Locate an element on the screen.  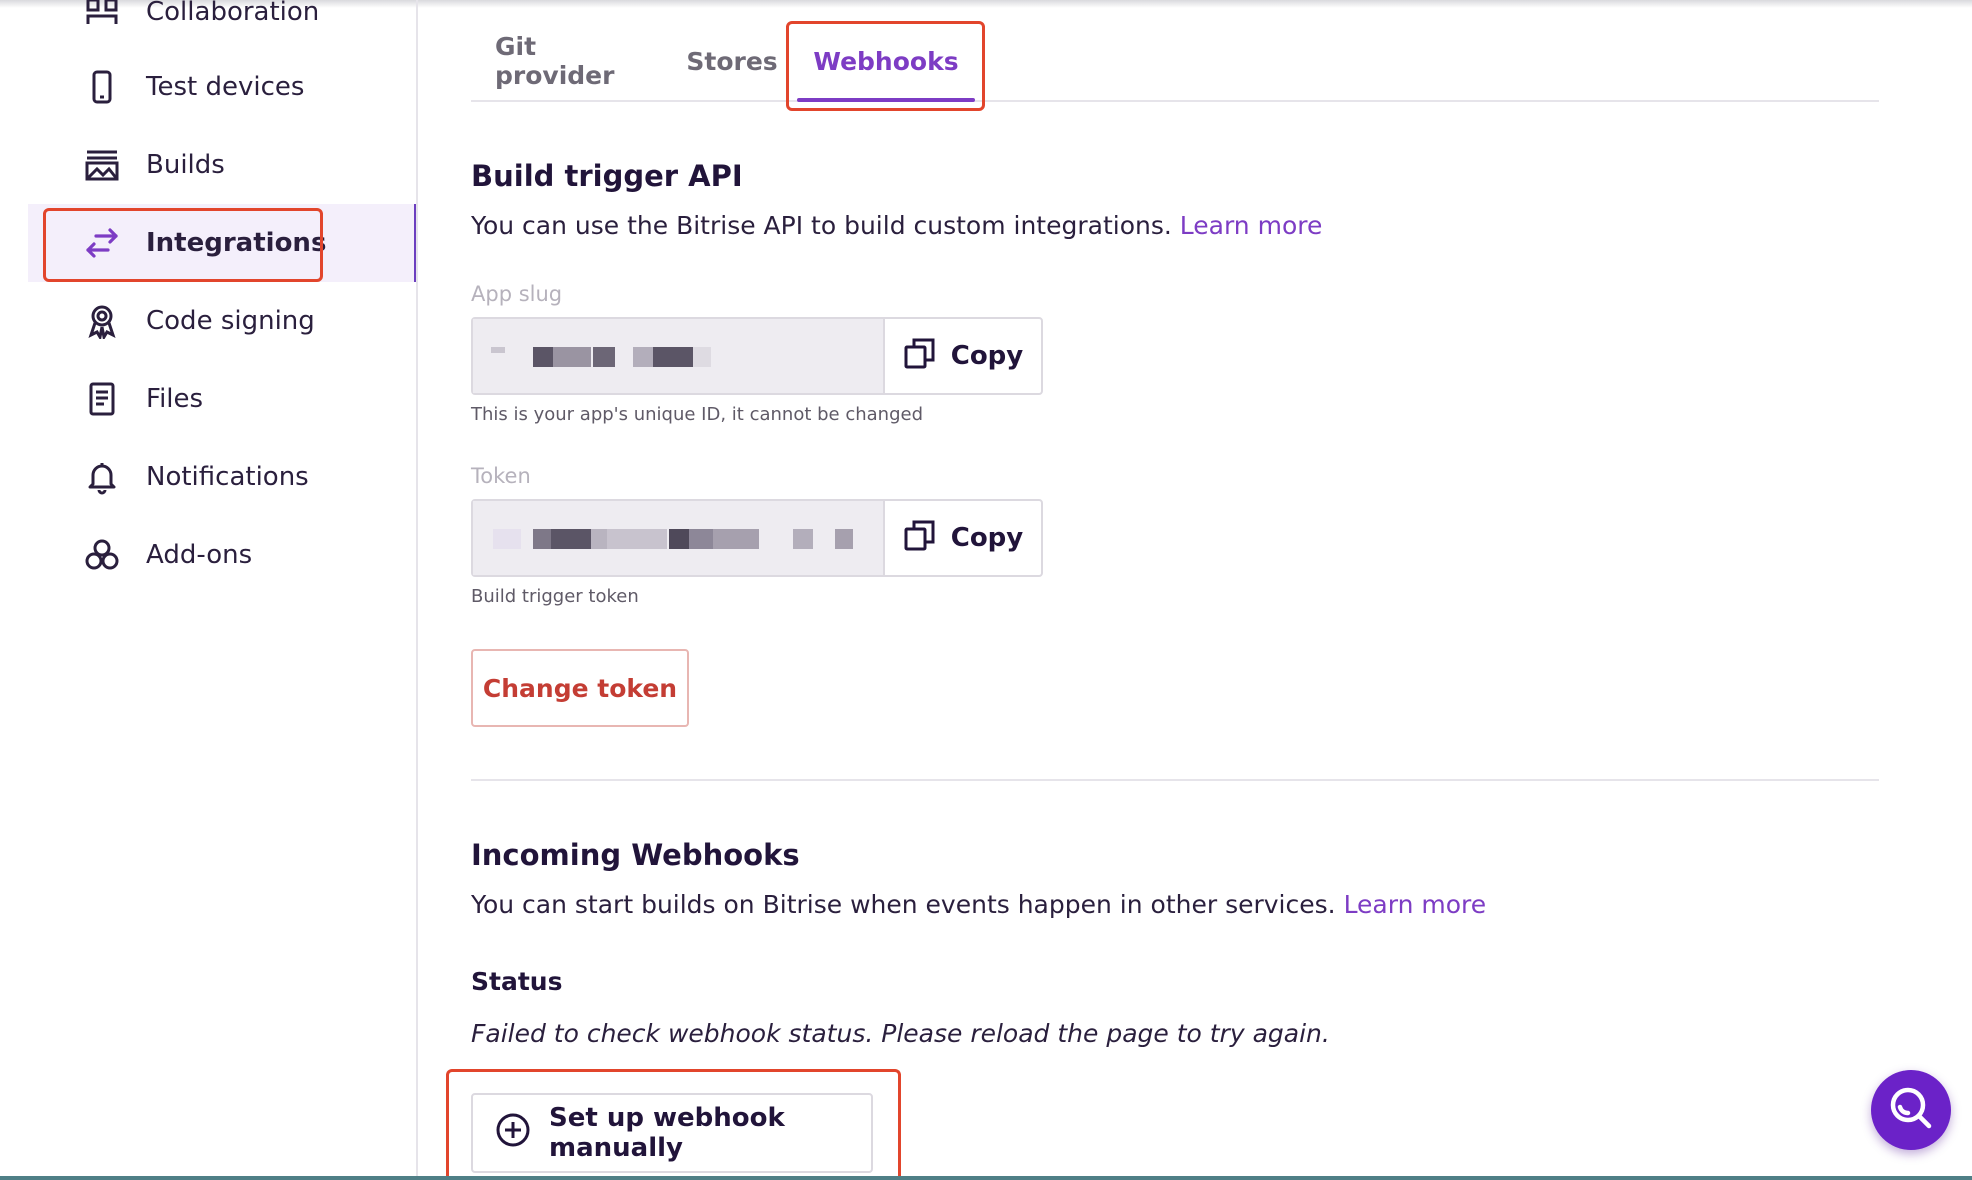
sidebar-item-test-devices: Test devices is located at coordinates (222, 87).